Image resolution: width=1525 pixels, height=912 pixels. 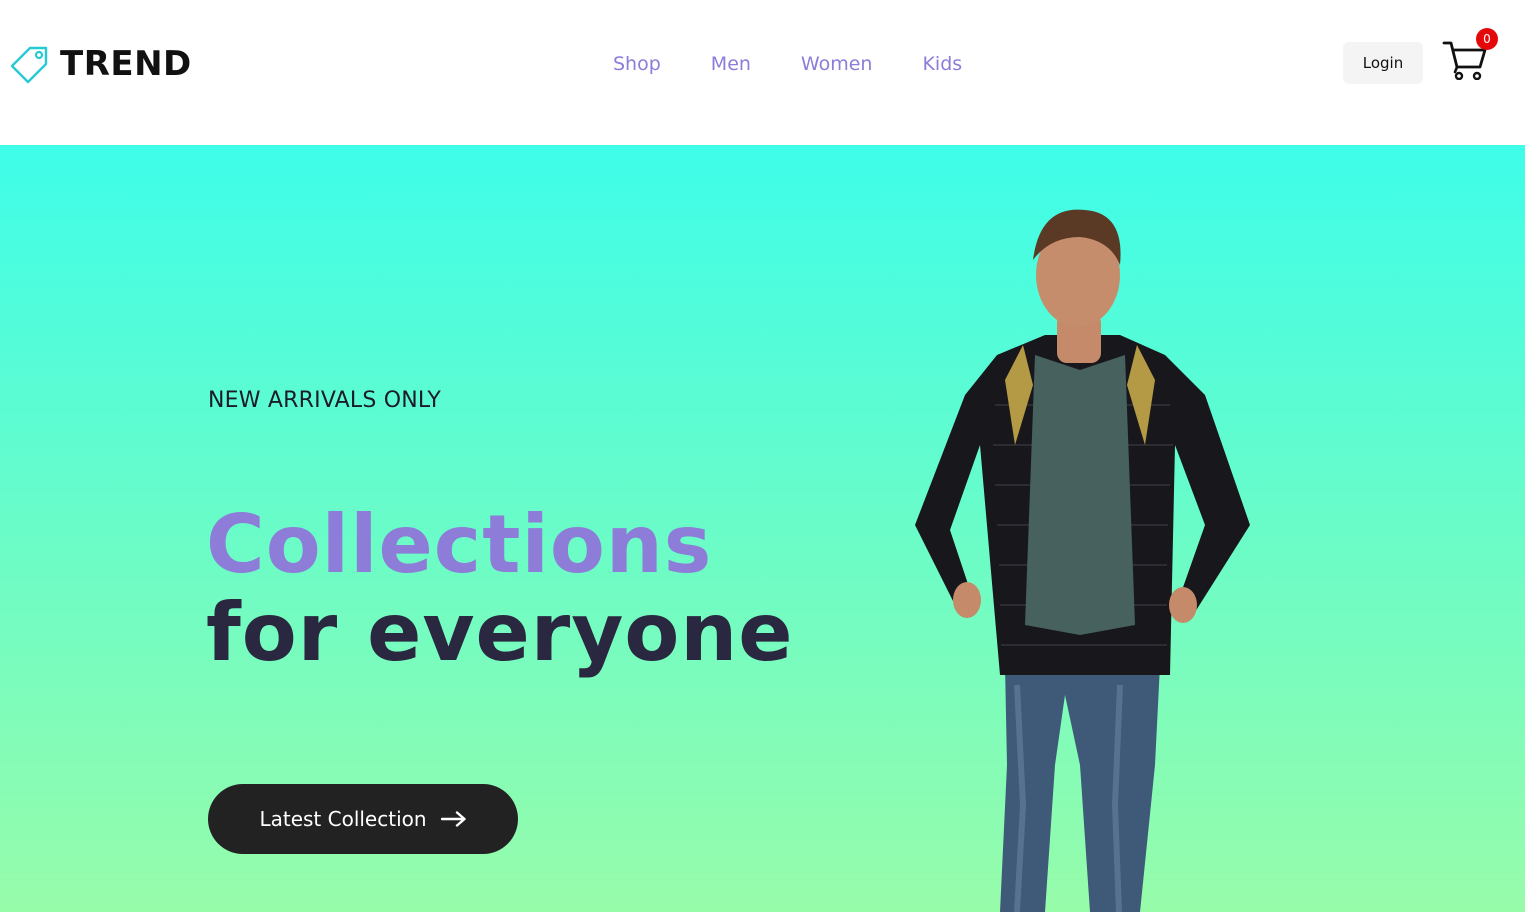 I want to click on cart-button: 0, so click(x=1471, y=55).